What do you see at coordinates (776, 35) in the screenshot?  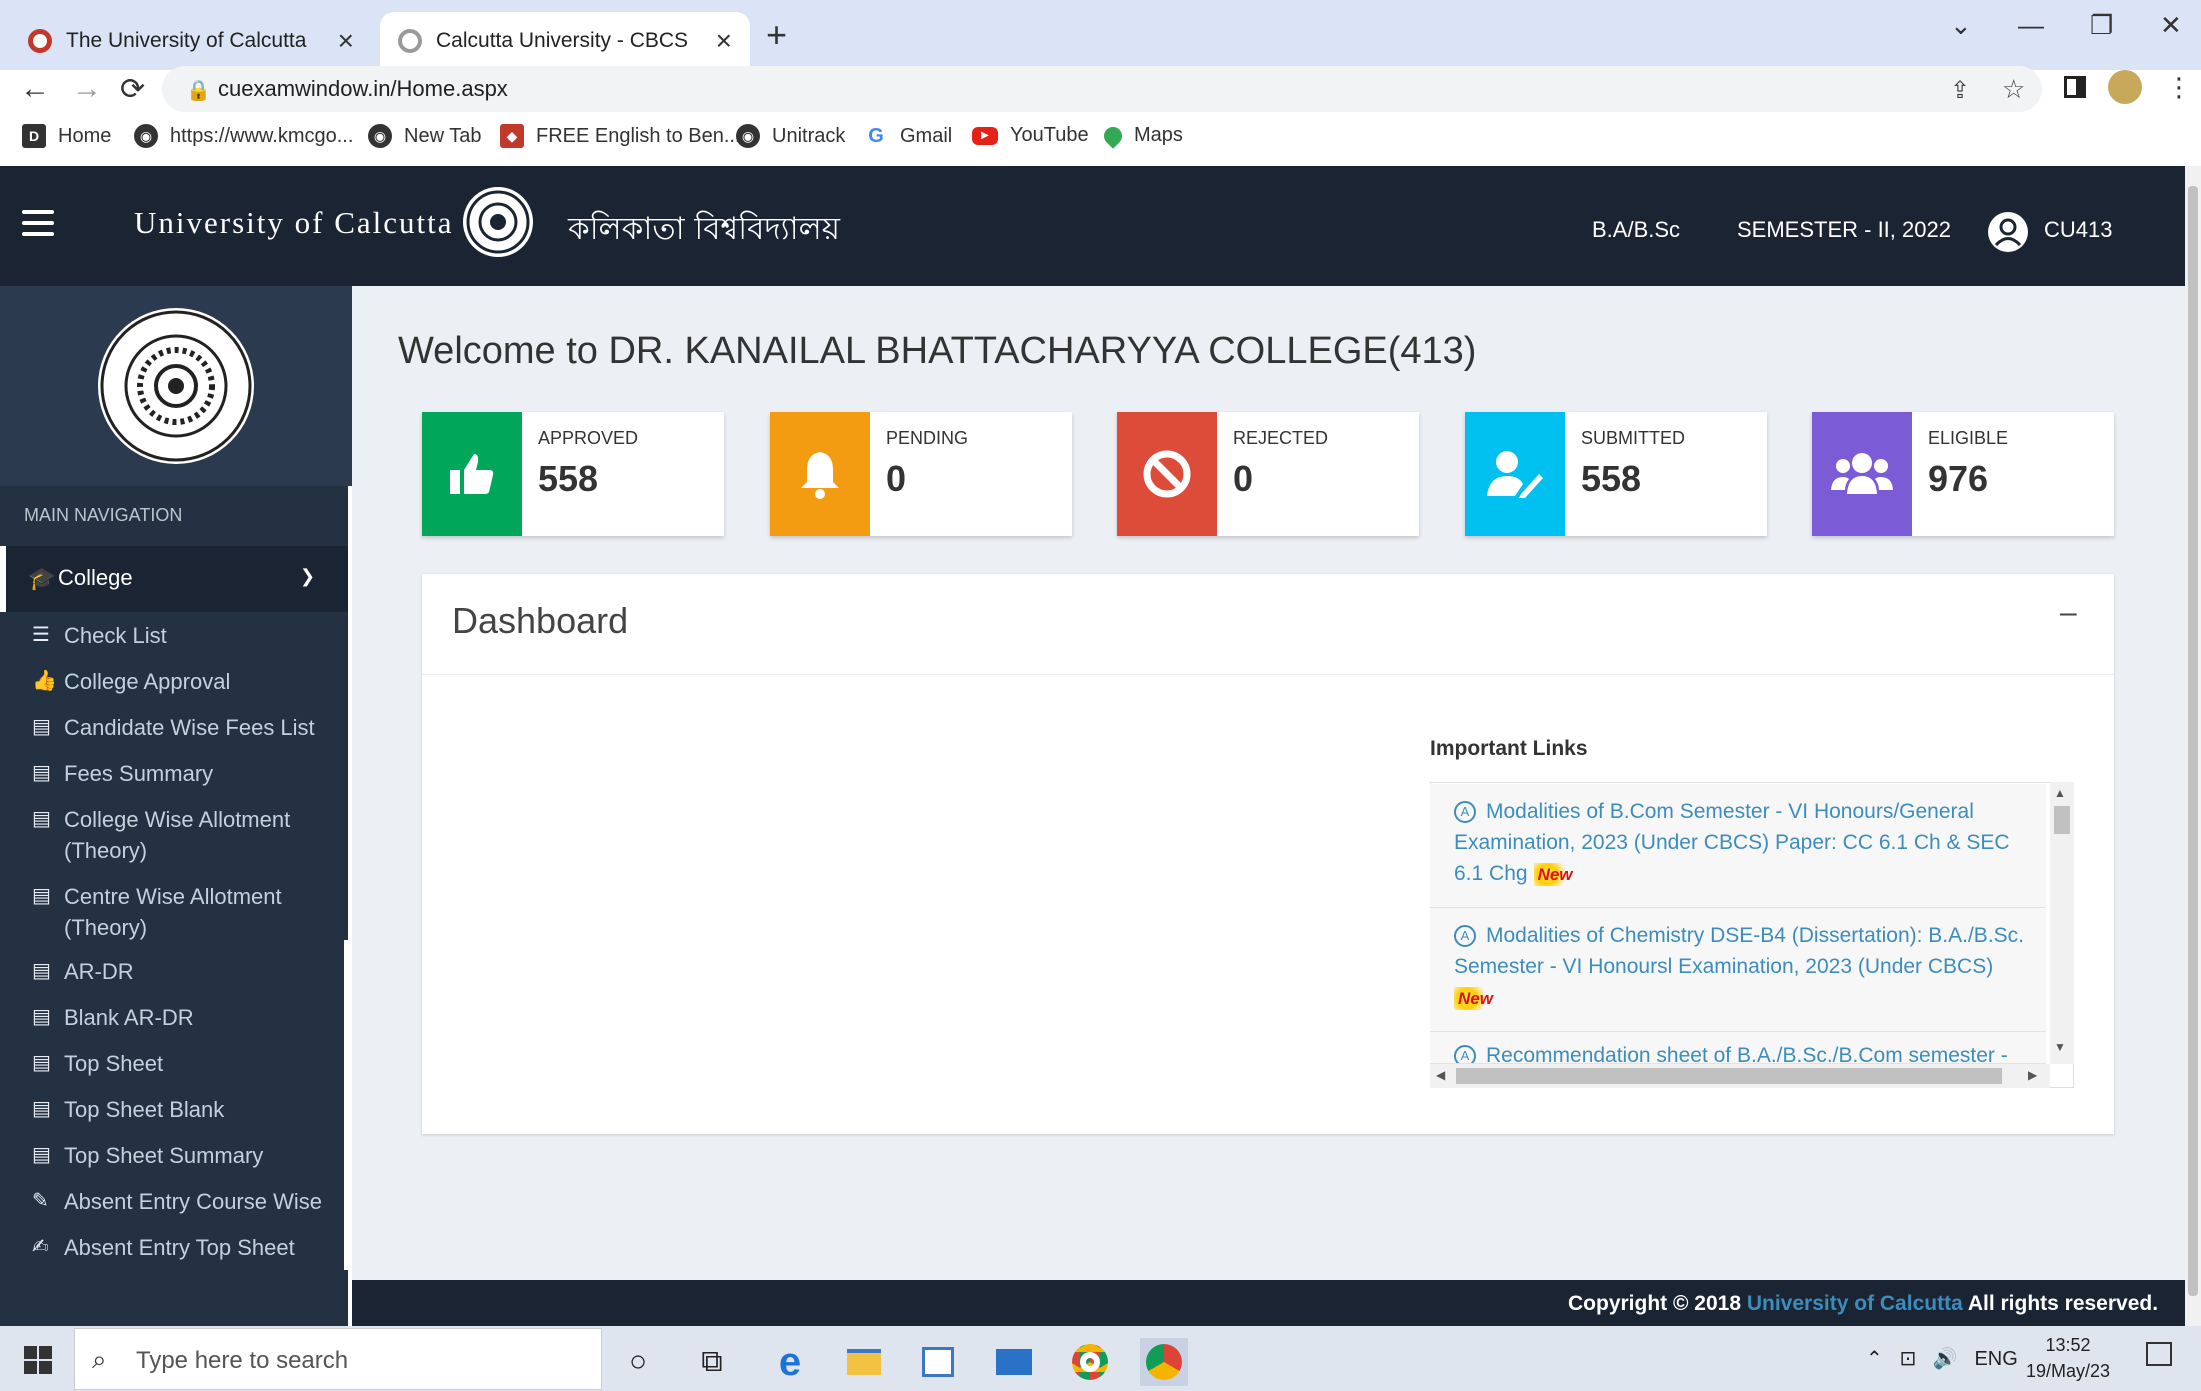 I see `new-tab-button: +` at bounding box center [776, 35].